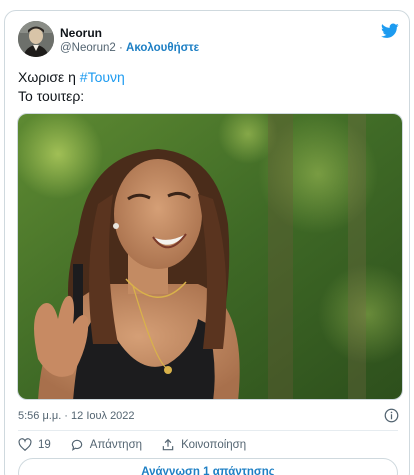  I want to click on reply-button: Απάντηση, so click(106, 445).